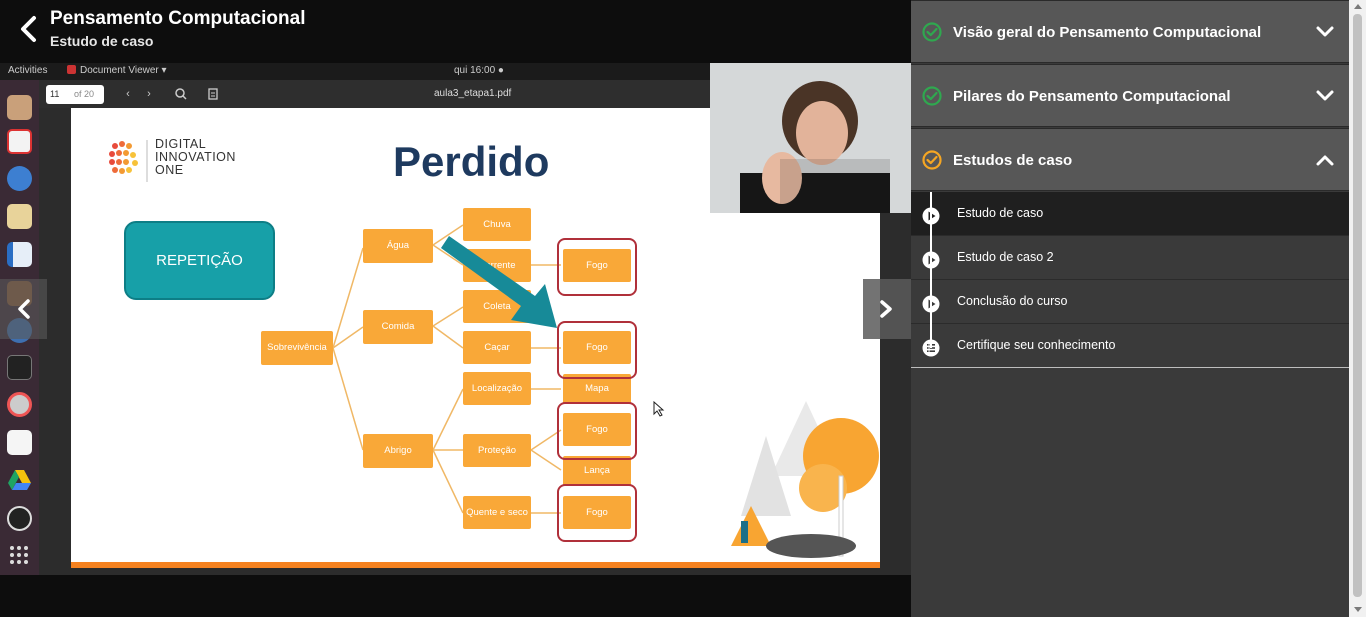 Image resolution: width=1366 pixels, height=617 pixels. I want to click on show-apps-icon, so click(19, 555).